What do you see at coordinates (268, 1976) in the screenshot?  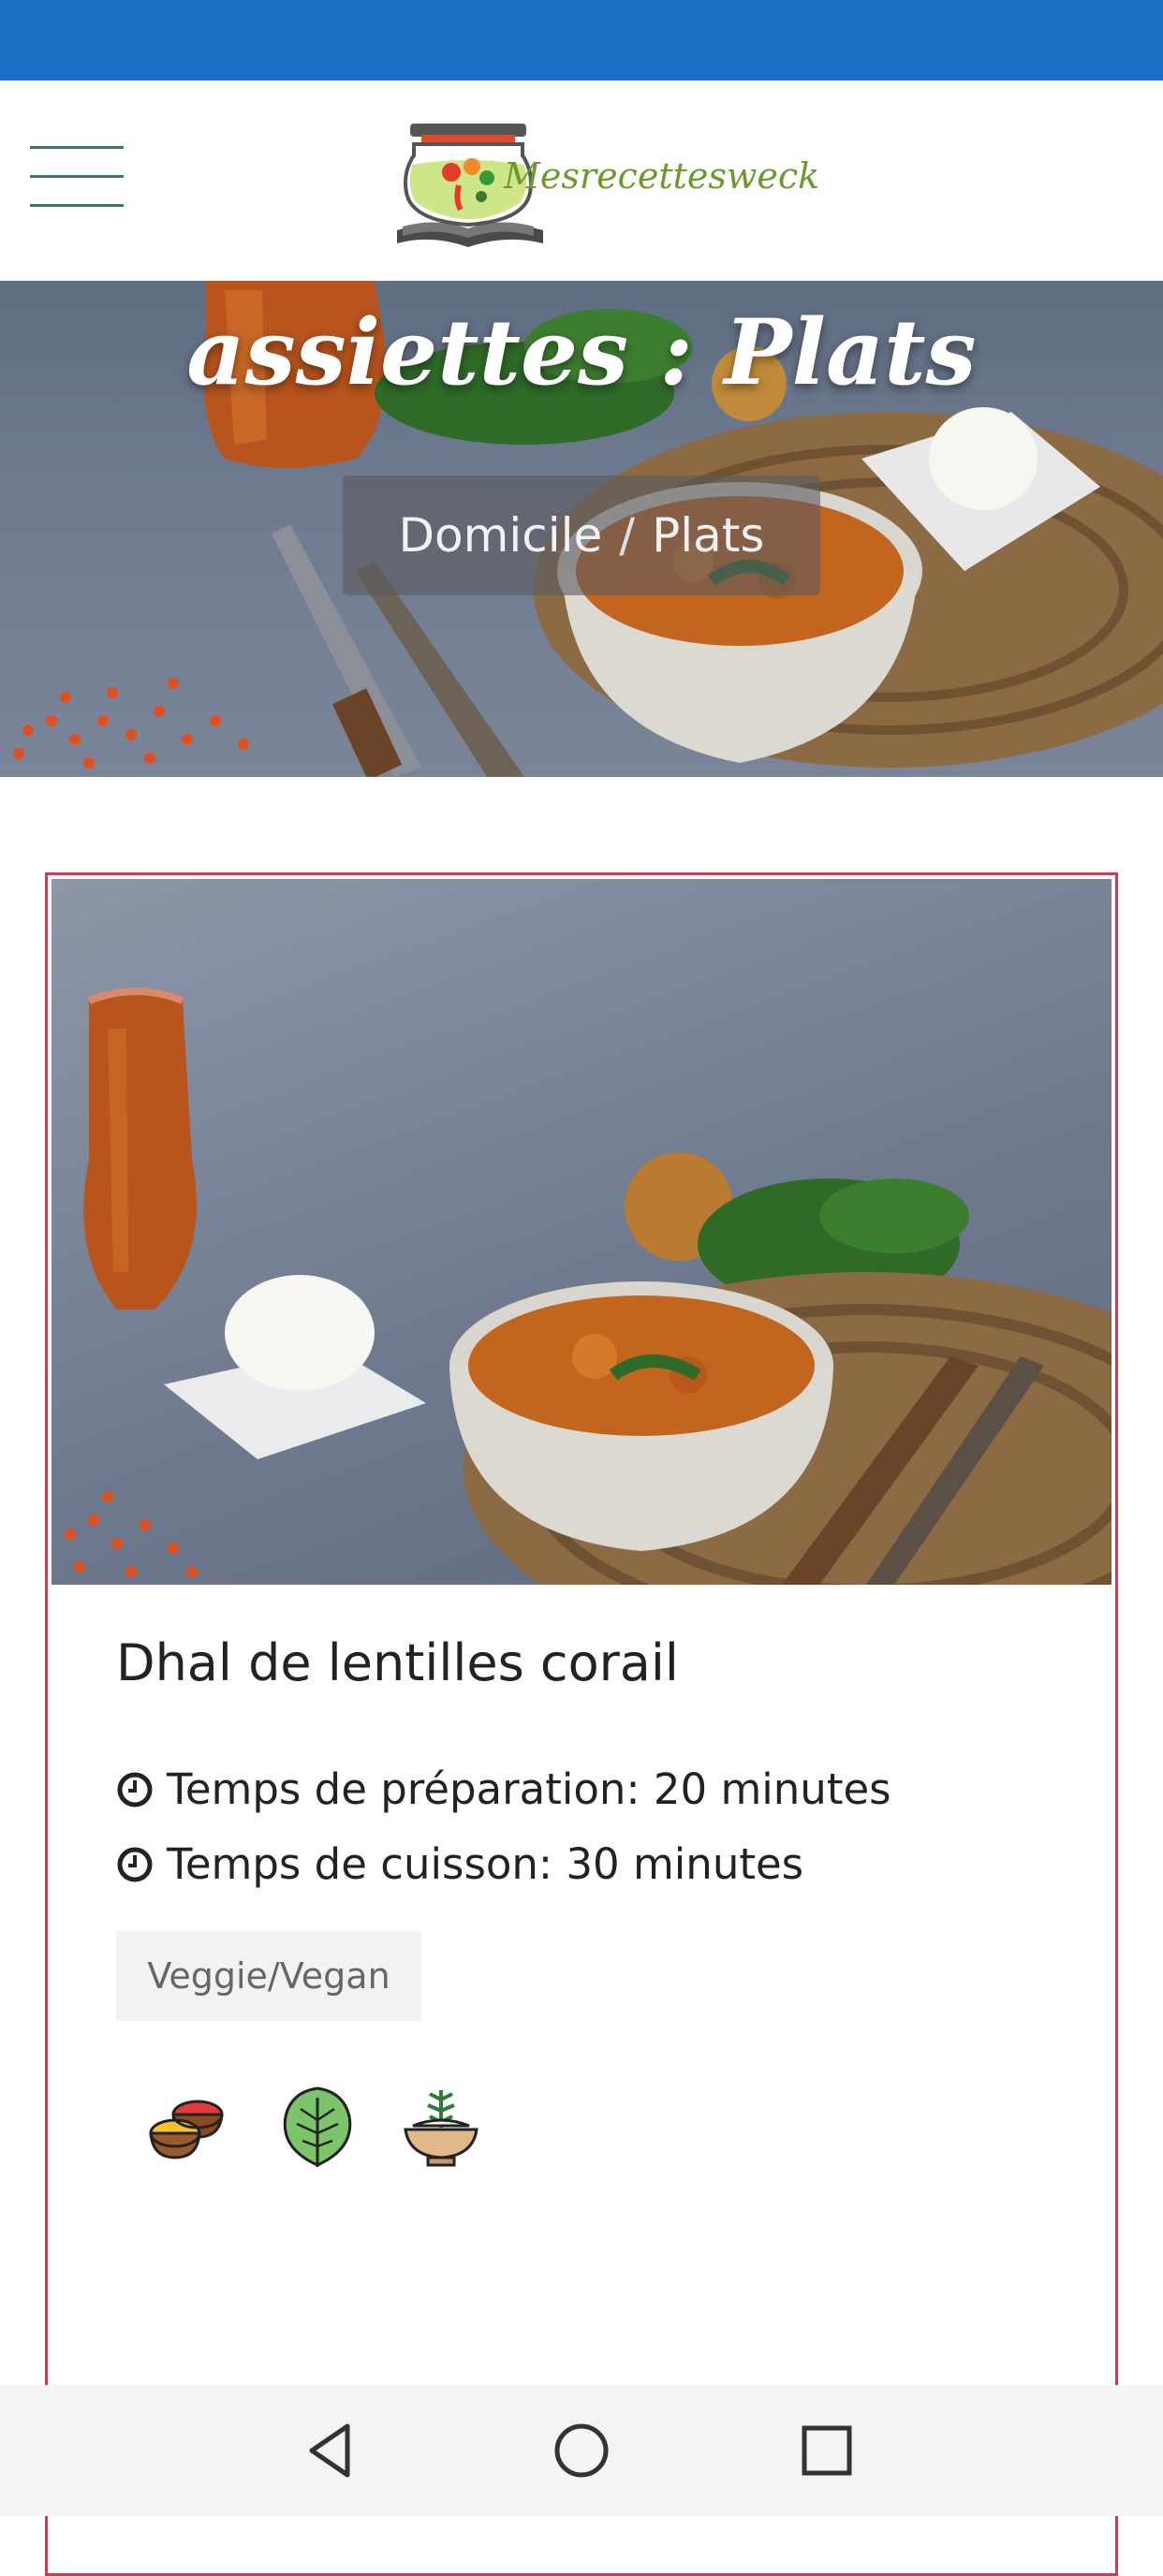 I see `category-tag: Veggie/Vegan` at bounding box center [268, 1976].